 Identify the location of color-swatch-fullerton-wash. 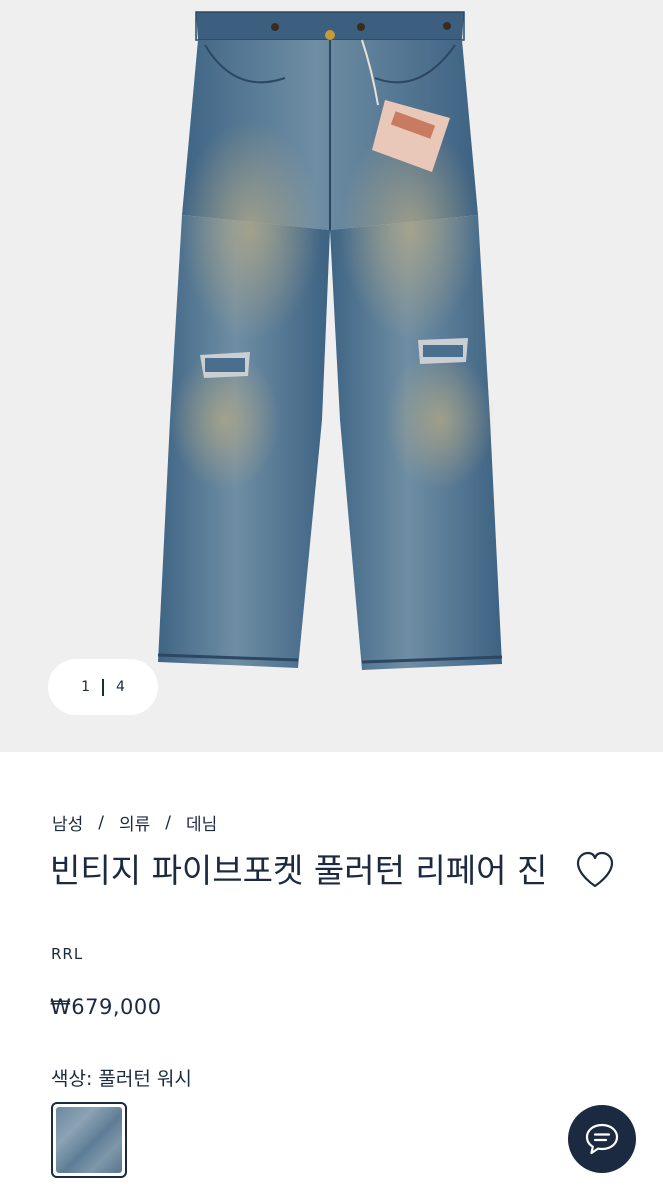
(89, 1140).